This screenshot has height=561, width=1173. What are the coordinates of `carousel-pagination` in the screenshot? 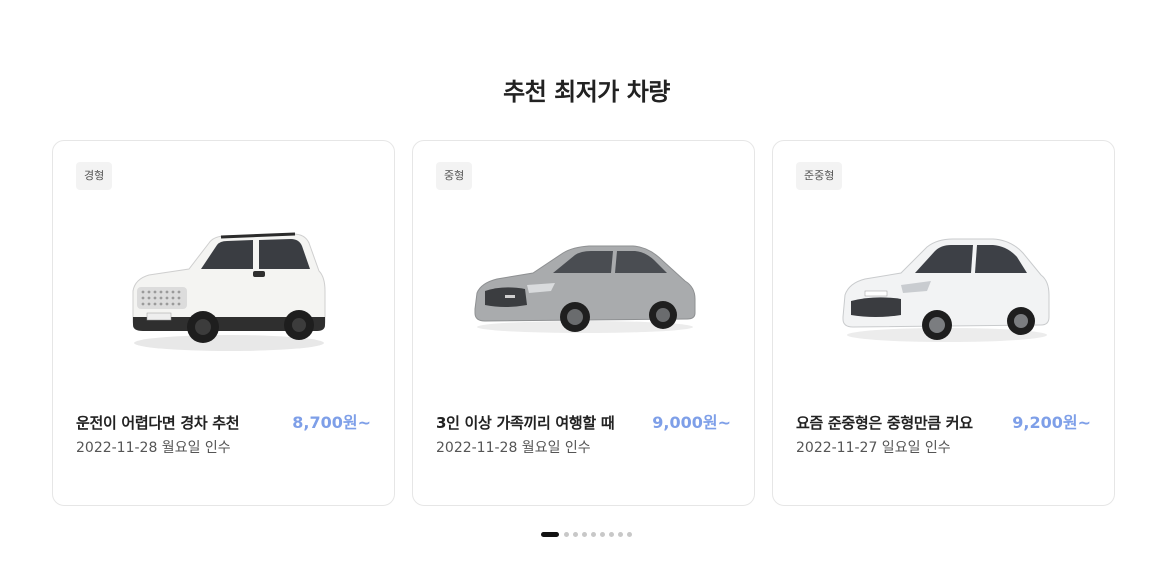 It's located at (586, 534).